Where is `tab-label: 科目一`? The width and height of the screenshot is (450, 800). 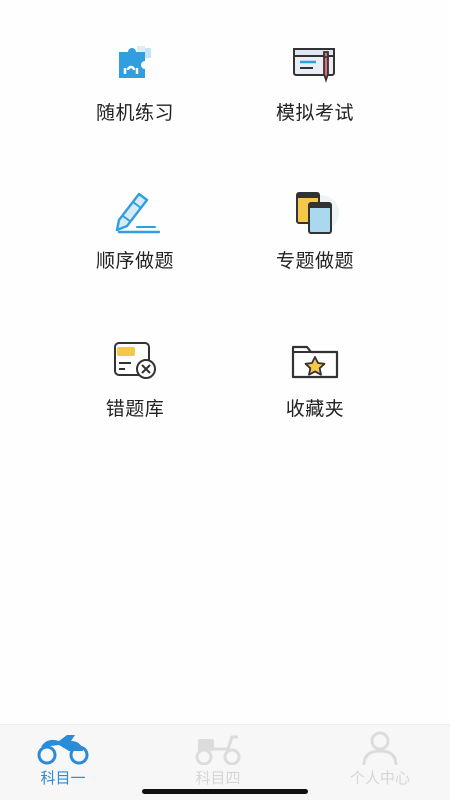 tab-label: 科目一 is located at coordinates (63, 778).